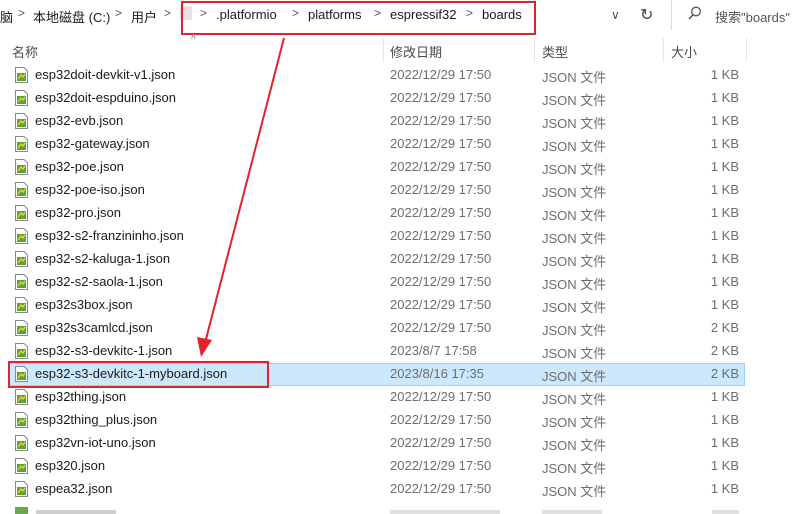  I want to click on annotation-arrow, so click(241, 197).